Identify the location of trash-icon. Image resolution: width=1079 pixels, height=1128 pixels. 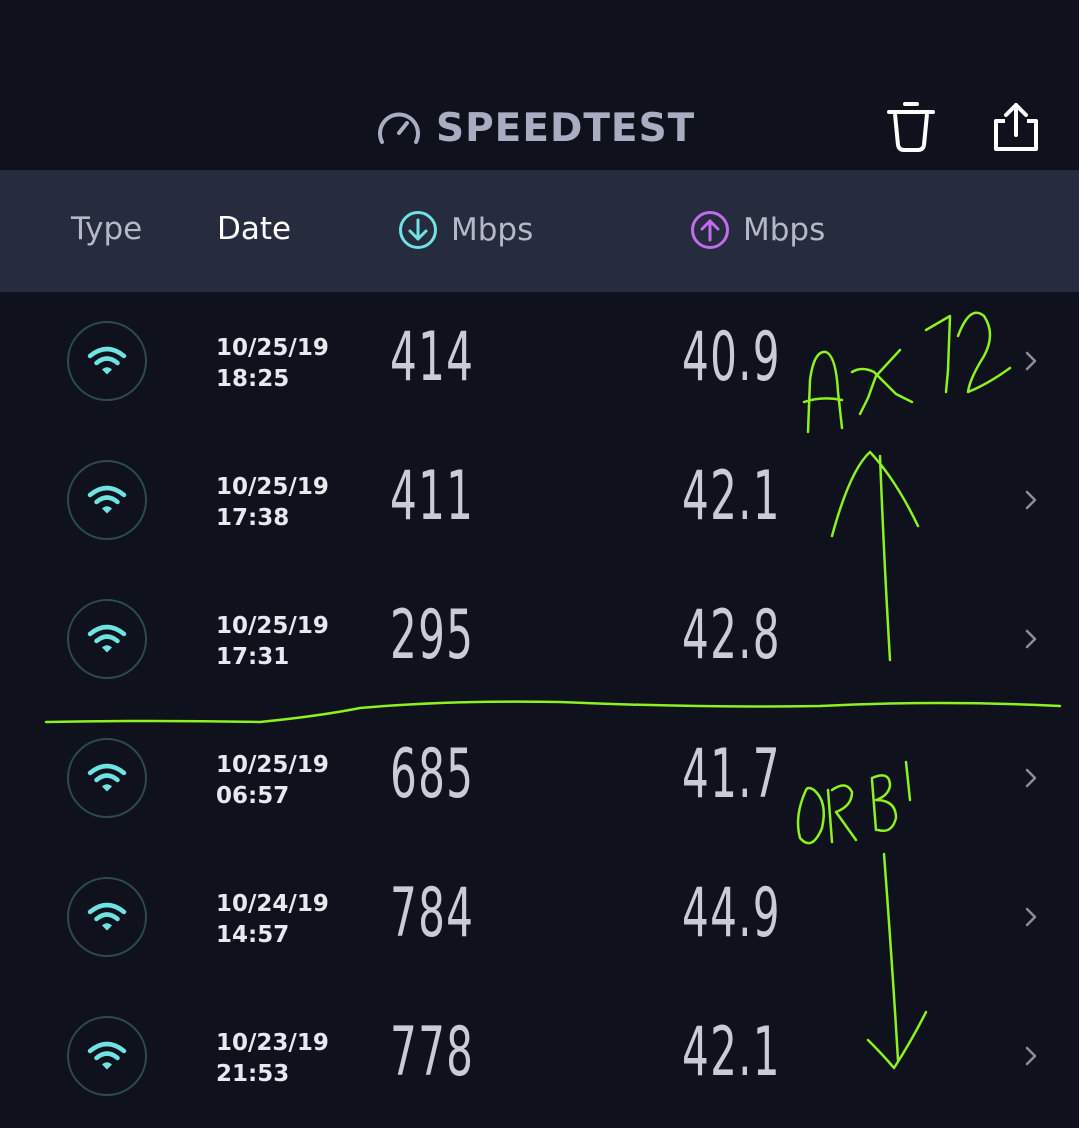
(911, 127).